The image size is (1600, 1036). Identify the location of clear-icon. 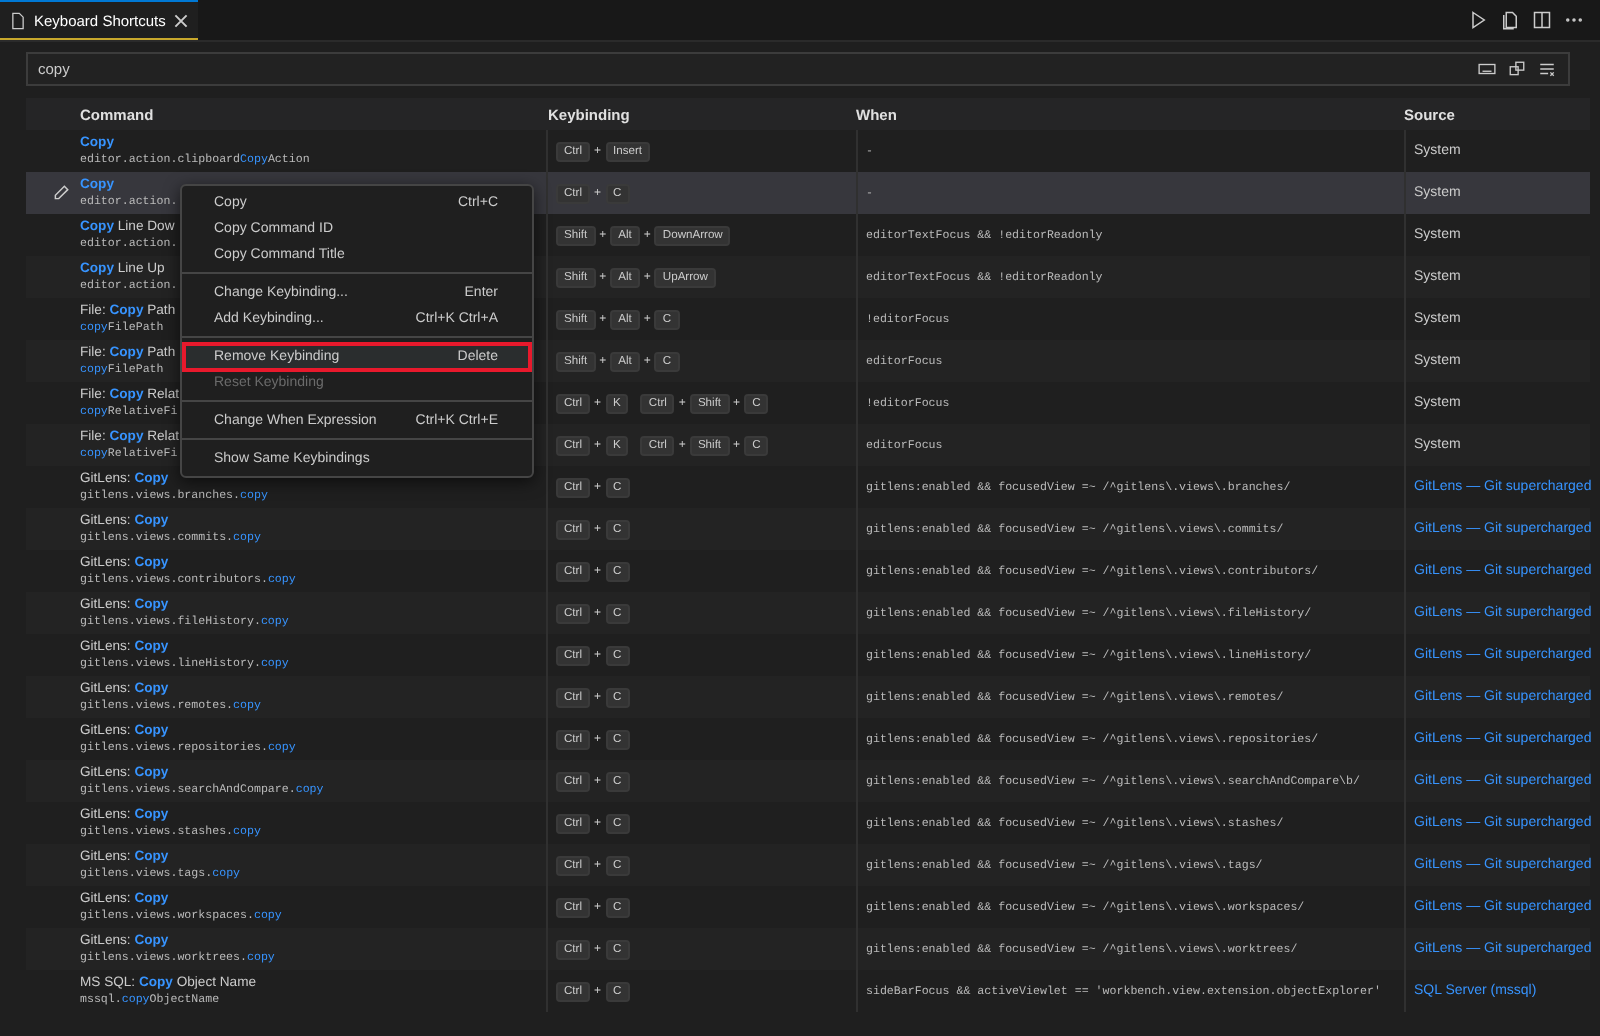
(1547, 69).